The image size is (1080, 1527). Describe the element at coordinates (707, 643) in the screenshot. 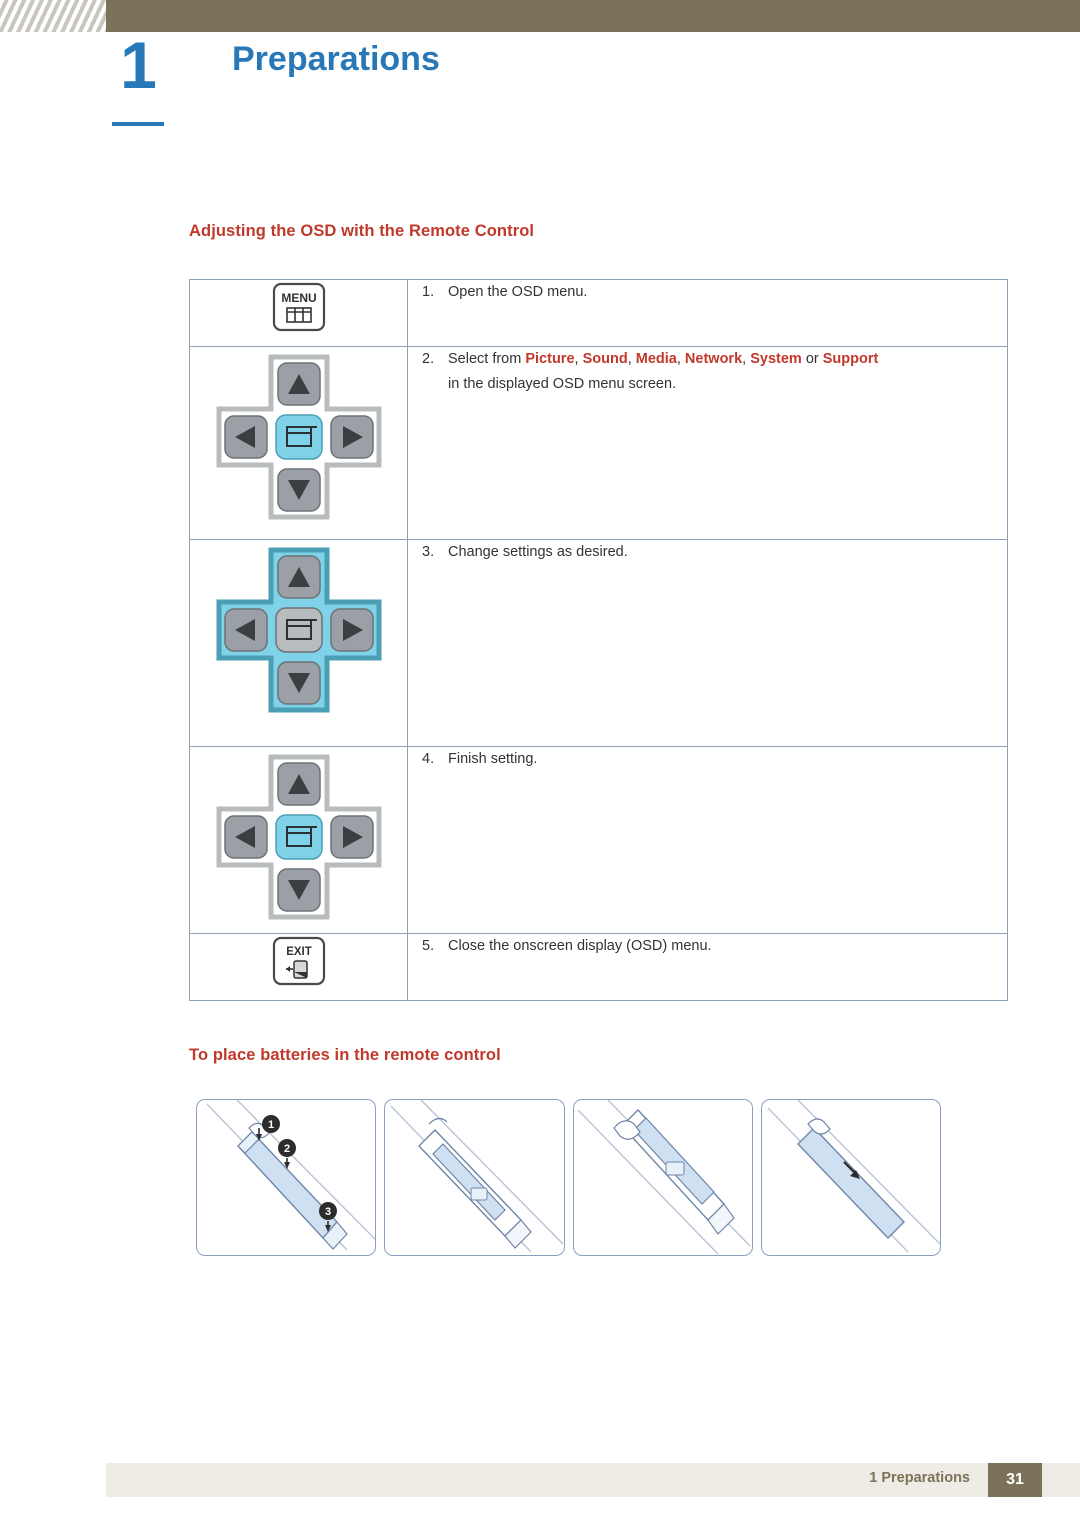

I see `table-cell-text: 3. Change settings as desired.` at that location.